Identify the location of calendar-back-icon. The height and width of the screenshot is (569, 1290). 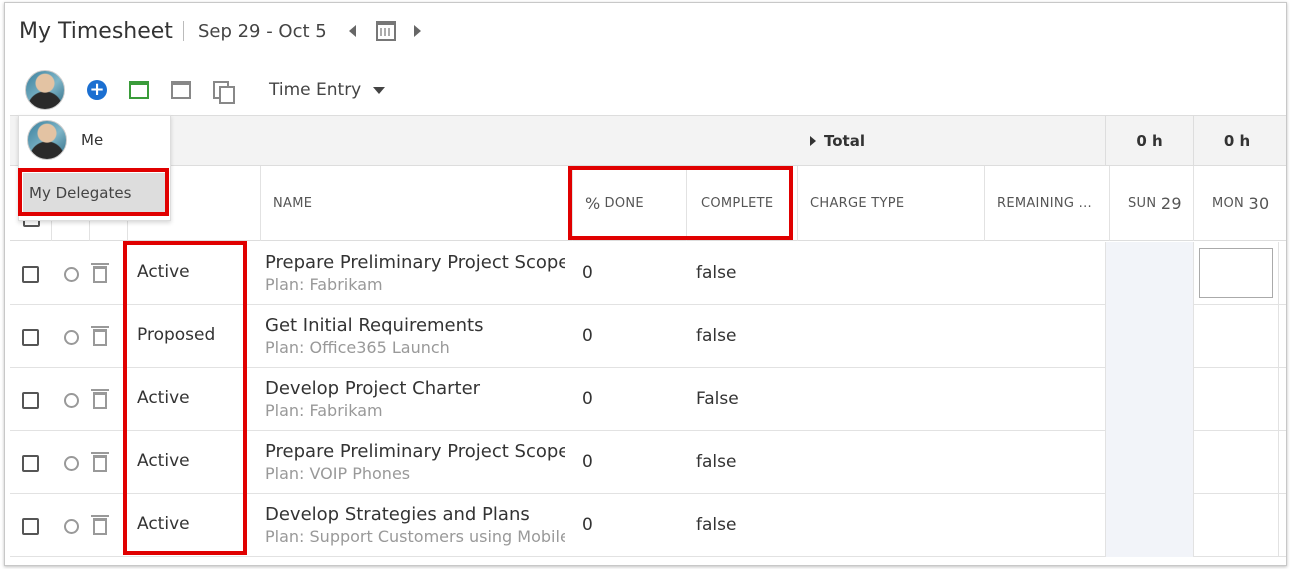
(181, 90).